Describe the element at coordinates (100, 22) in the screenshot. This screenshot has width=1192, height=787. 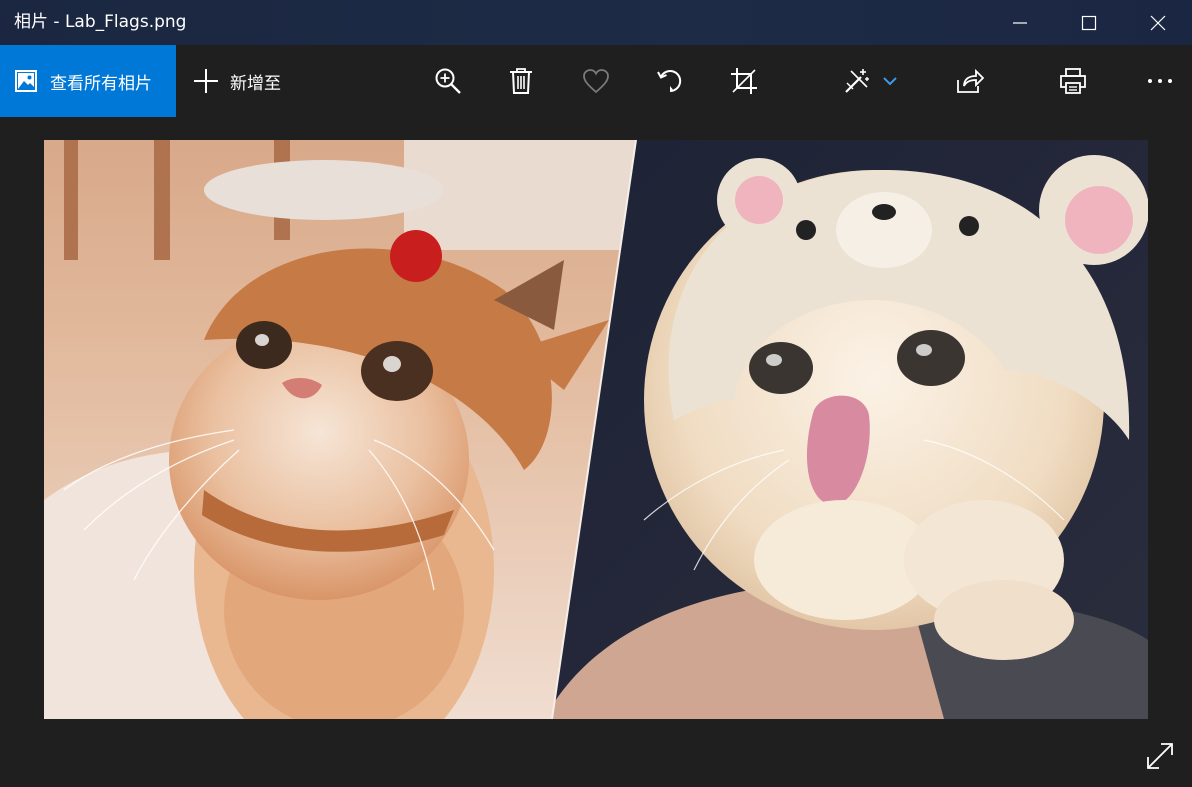
I see `window-title: 相片 - Lab_Flags.png` at that location.